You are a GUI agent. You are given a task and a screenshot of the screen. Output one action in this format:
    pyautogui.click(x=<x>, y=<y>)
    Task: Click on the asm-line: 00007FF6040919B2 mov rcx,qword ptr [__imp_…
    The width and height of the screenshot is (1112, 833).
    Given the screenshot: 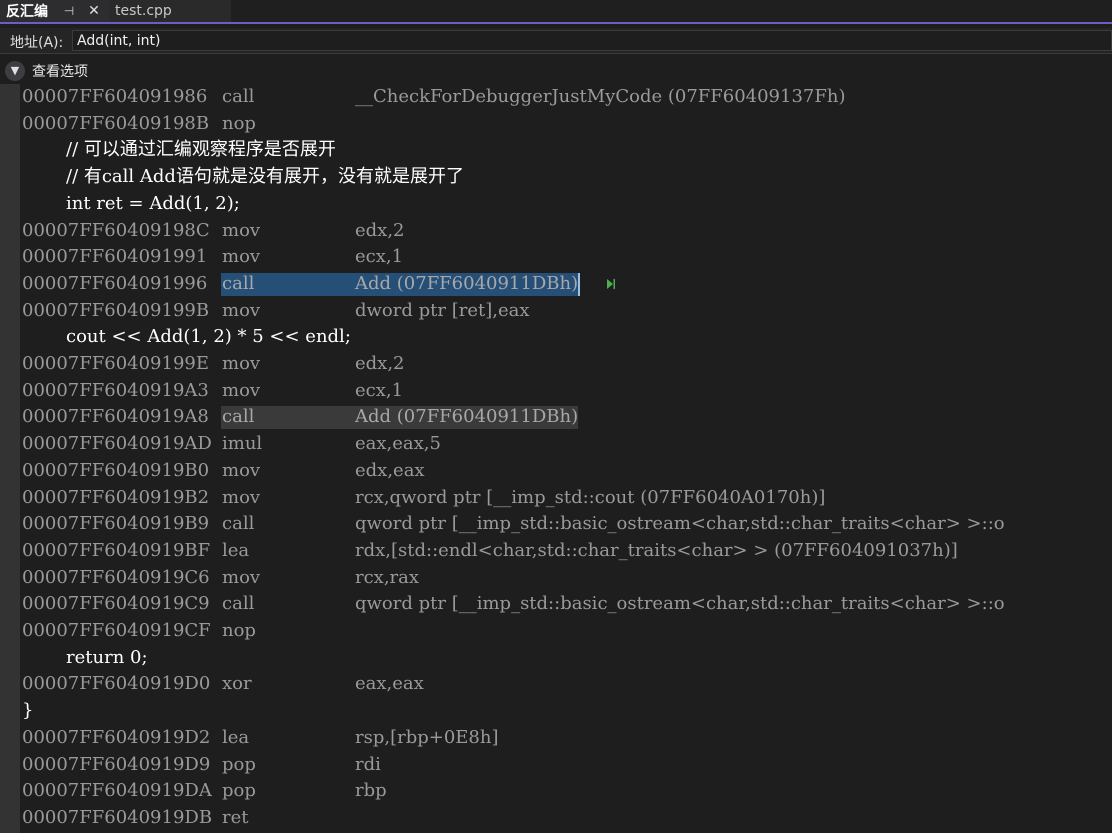 What is the action you would take?
    pyautogui.click(x=556, y=498)
    